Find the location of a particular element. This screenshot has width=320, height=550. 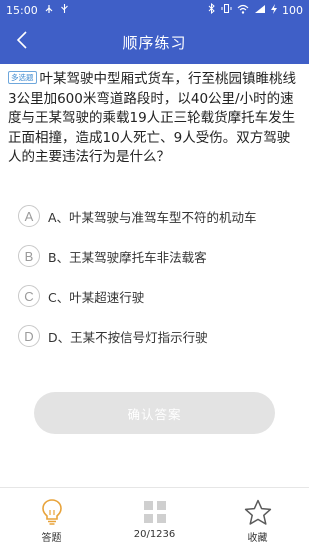

wifi-icon is located at coordinates (243, 10).